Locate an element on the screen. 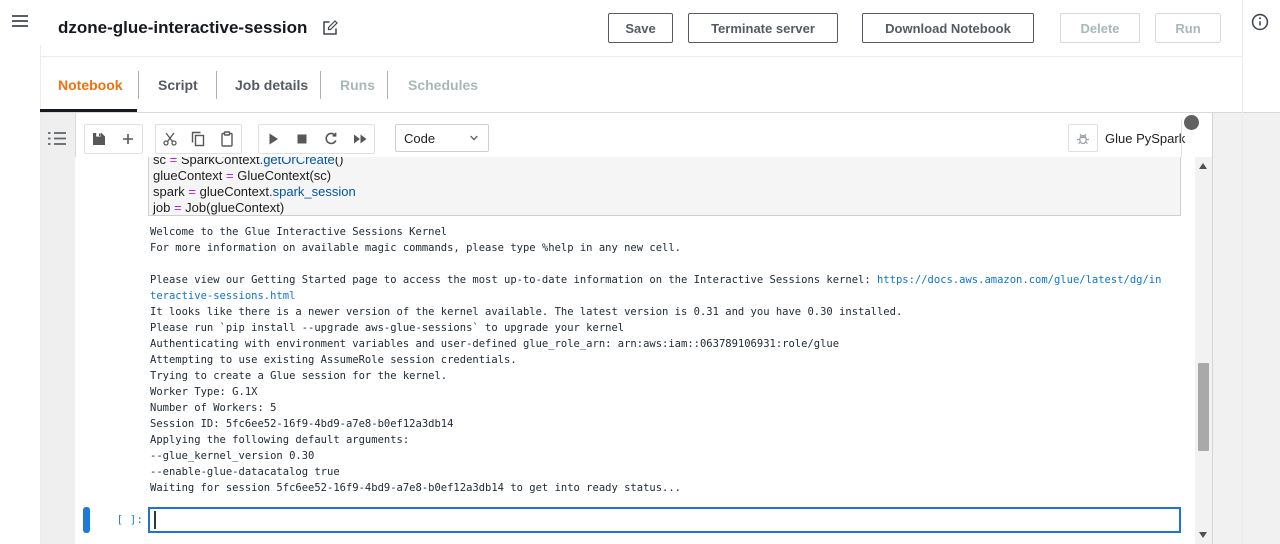 This screenshot has width=1280, height=544. copy-icon is located at coordinates (198, 139).